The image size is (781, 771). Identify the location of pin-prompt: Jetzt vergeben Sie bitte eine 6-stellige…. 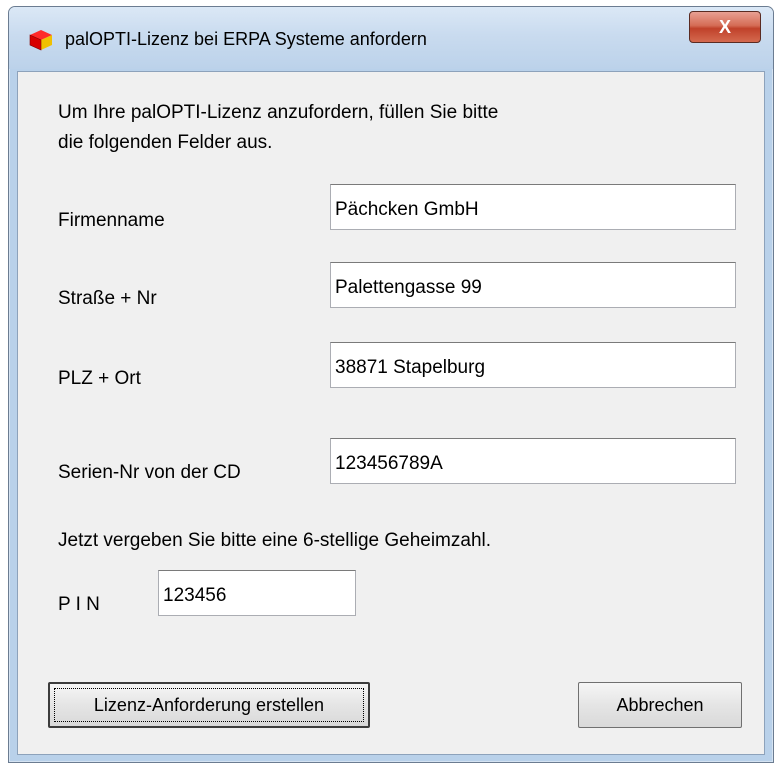
(275, 540).